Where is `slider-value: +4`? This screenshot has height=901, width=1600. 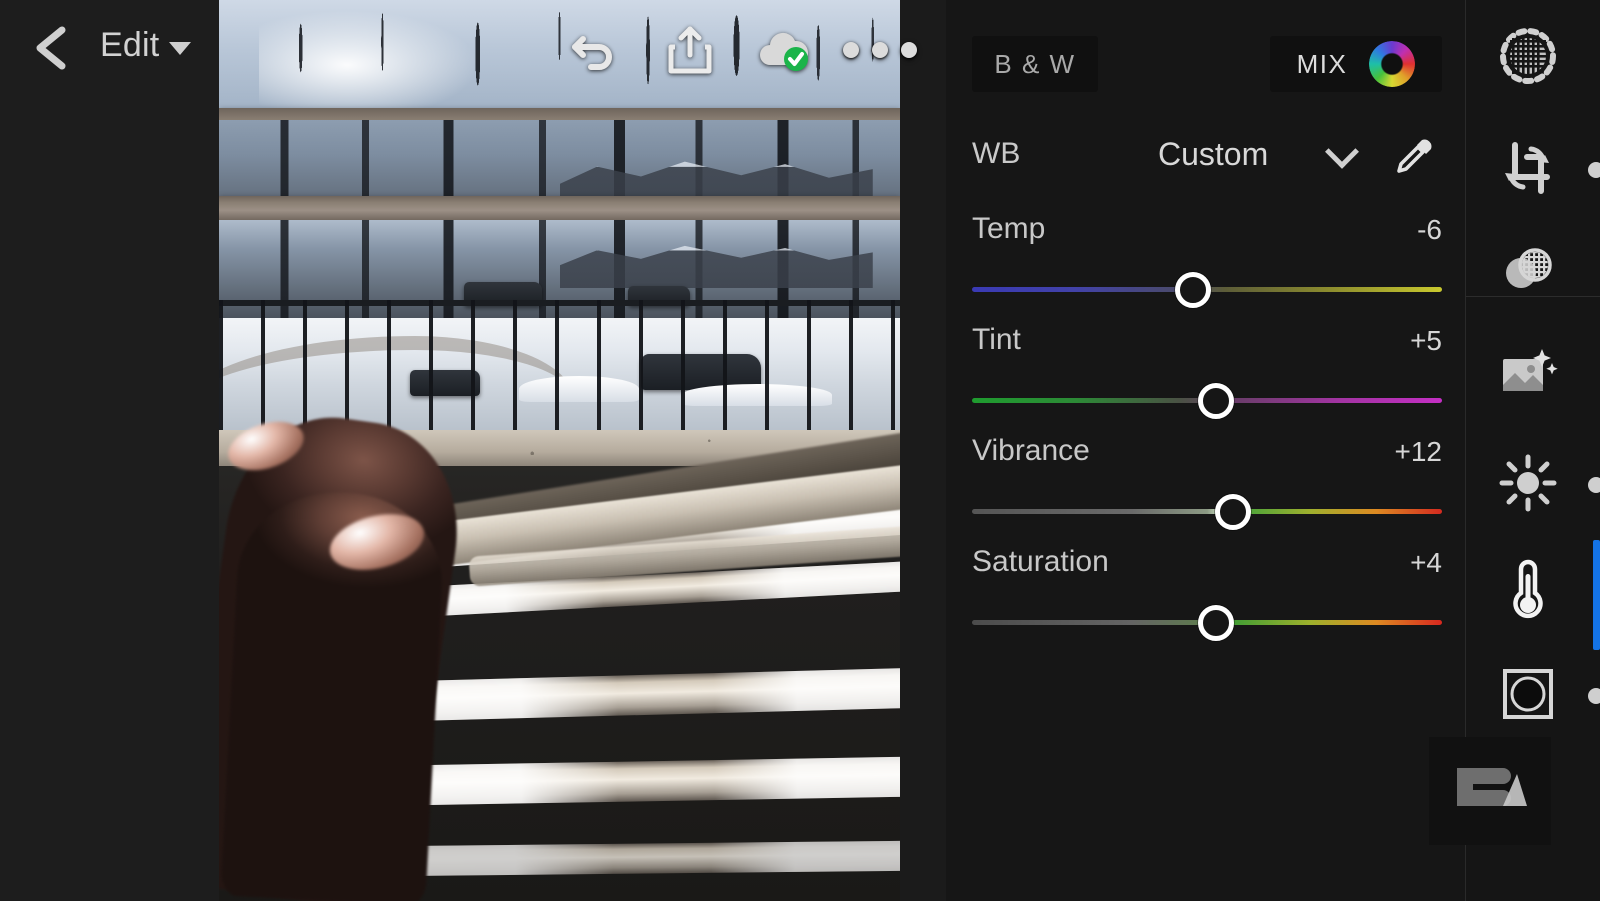 slider-value: +4 is located at coordinates (1426, 562).